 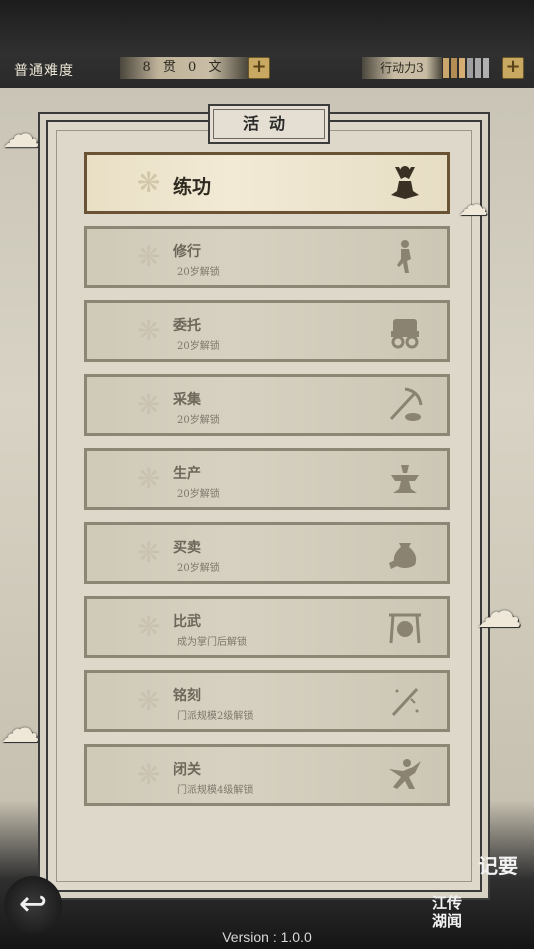 What do you see at coordinates (267, 257) in the screenshot?
I see `activity-item-1: ❋ 修行 20岁解锁` at bounding box center [267, 257].